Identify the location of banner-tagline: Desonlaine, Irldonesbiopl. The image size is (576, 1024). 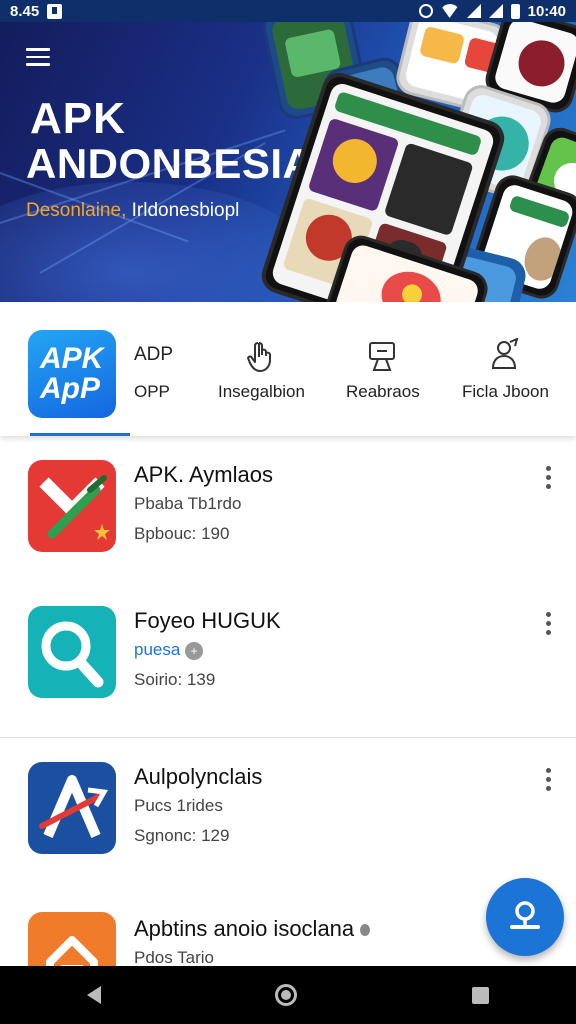
(132, 211).